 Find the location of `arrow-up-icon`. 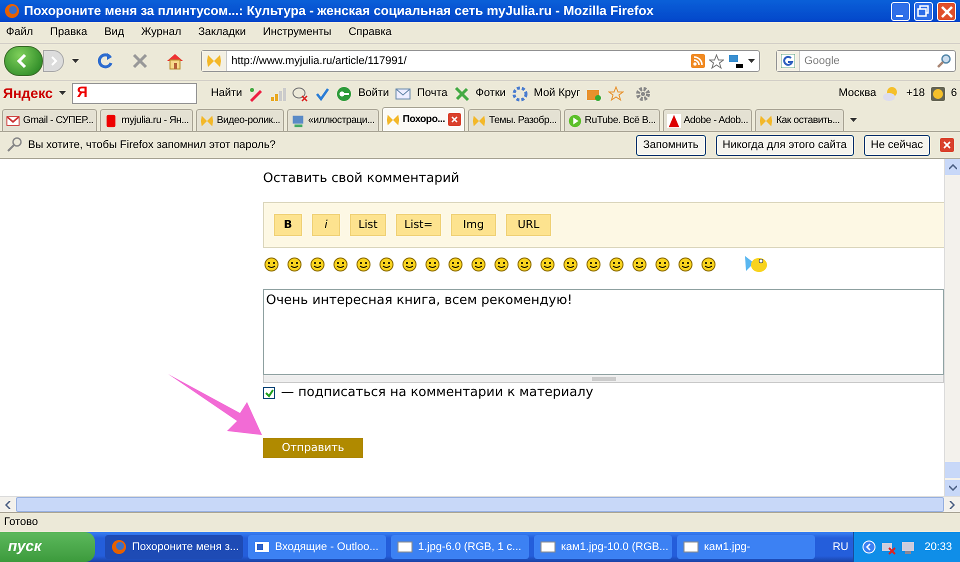

arrow-up-icon is located at coordinates (952, 167).